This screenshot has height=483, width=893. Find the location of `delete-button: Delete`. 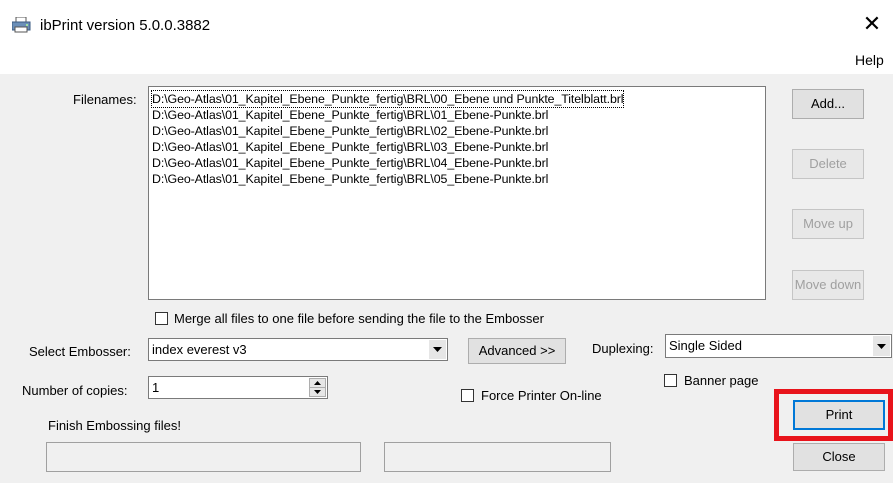

delete-button: Delete is located at coordinates (828, 164).